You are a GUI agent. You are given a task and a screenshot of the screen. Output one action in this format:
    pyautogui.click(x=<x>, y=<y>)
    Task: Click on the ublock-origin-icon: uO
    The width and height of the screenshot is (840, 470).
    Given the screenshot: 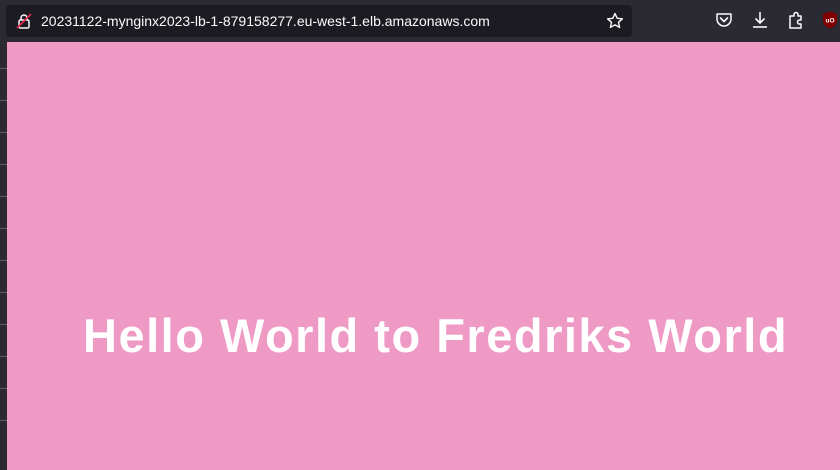 What is the action you would take?
    pyautogui.click(x=830, y=20)
    